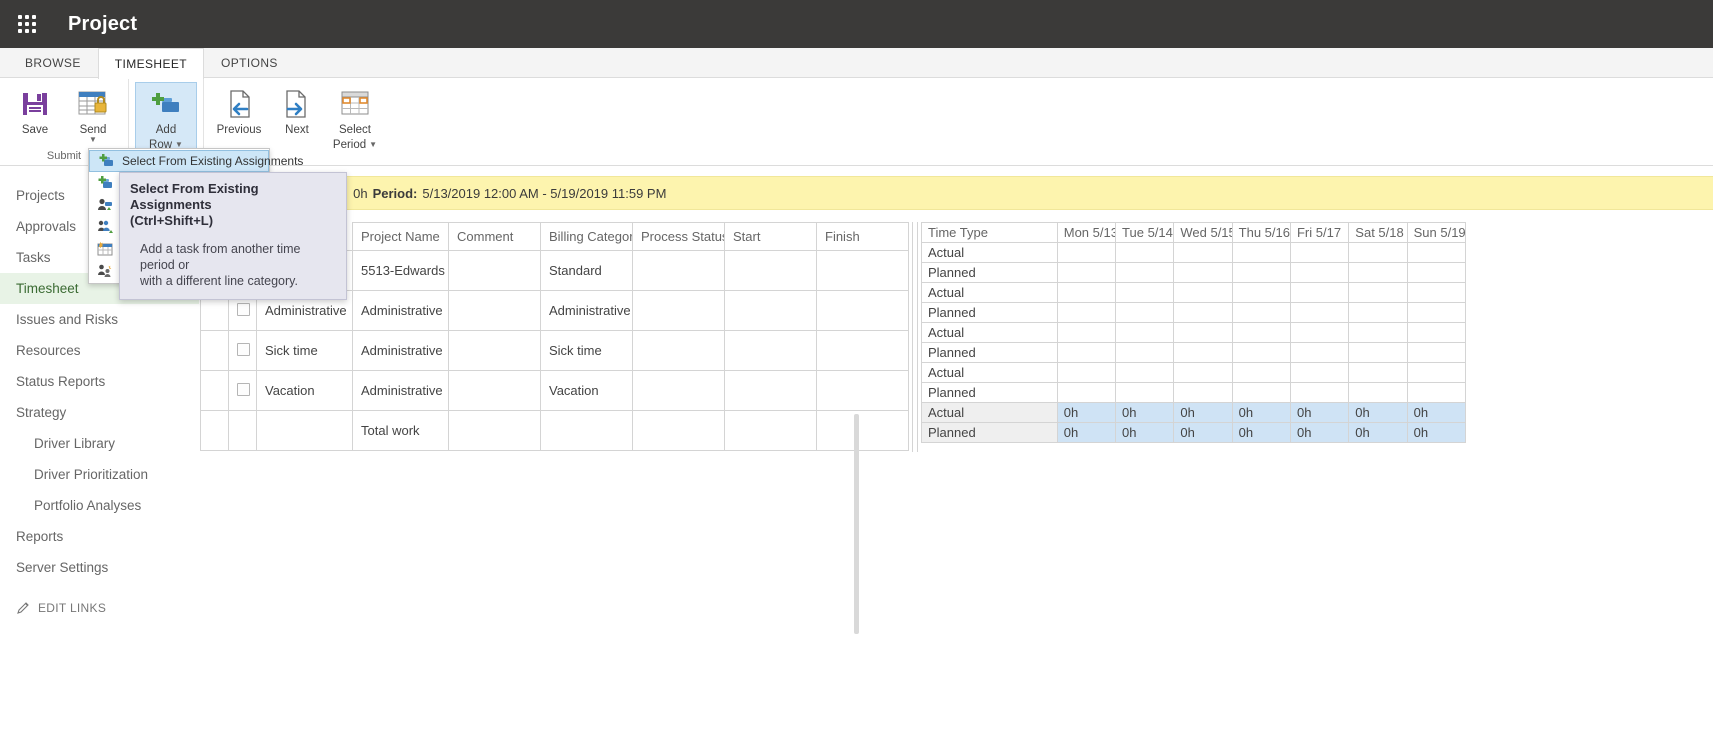 The width and height of the screenshot is (1713, 734). I want to click on sidebar-item-status-reports: Status Reports, so click(99, 381).